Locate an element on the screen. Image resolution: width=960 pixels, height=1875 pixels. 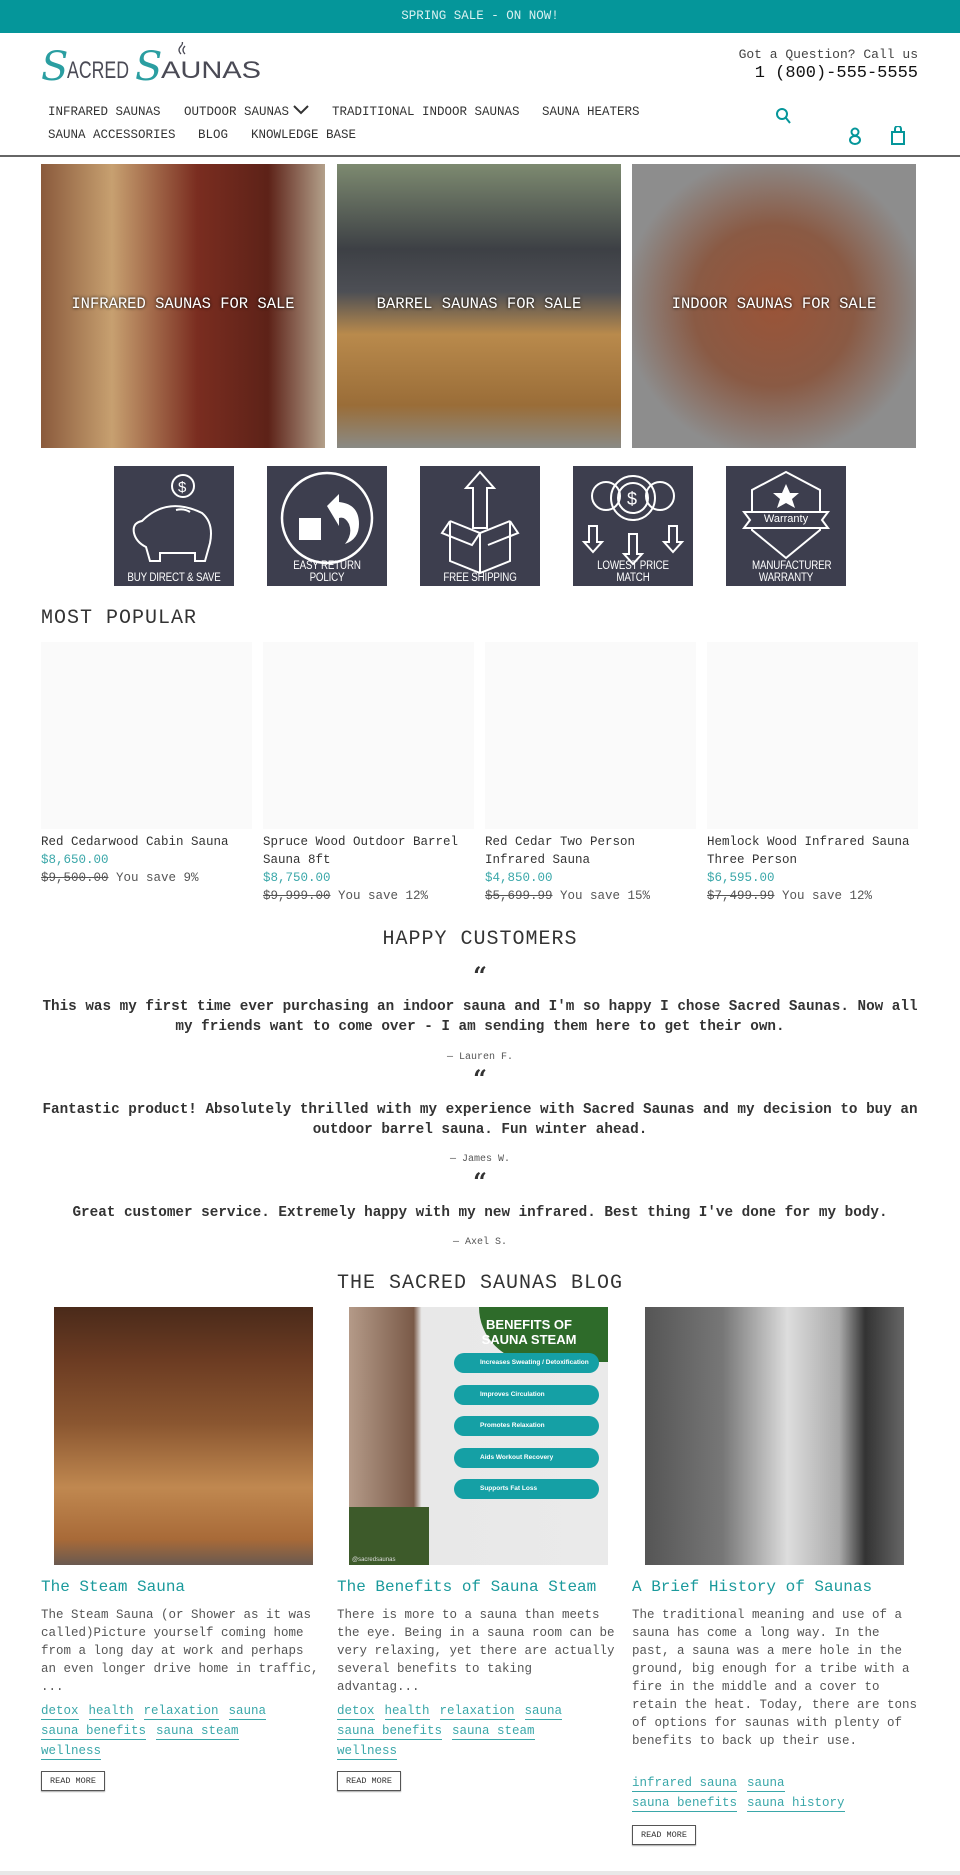
product-compare: $9,500.00 You save 9% is located at coordinates (146, 878).